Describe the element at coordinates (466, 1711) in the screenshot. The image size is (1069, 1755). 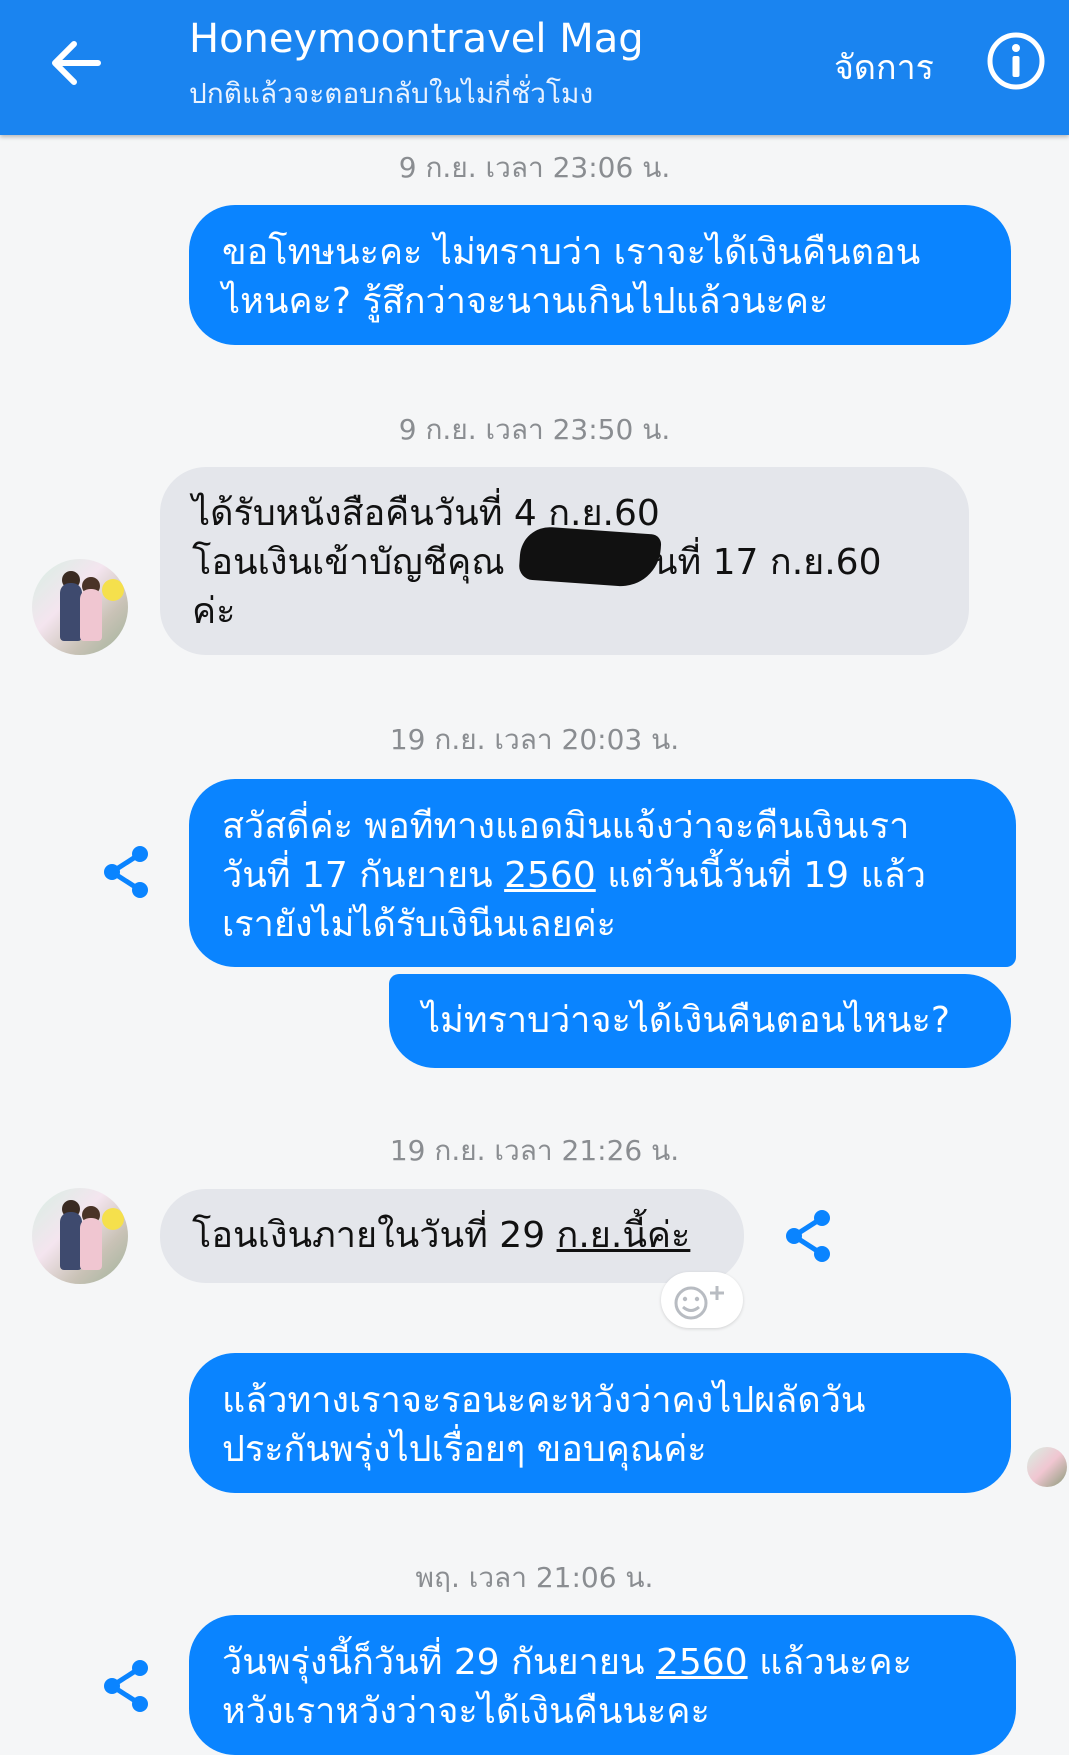
I see `message-text: หวังเราหวังว่าจะได้เงินคืนนะคะ` at that location.